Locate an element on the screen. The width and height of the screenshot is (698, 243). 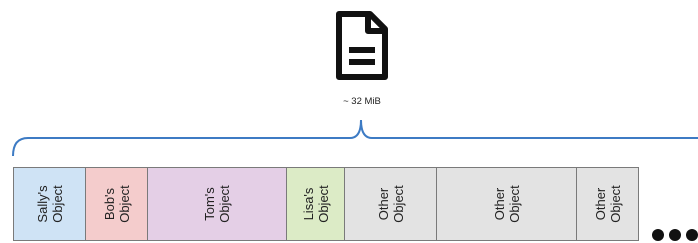
object-label: Sally's Object is located at coordinates (49, 204).